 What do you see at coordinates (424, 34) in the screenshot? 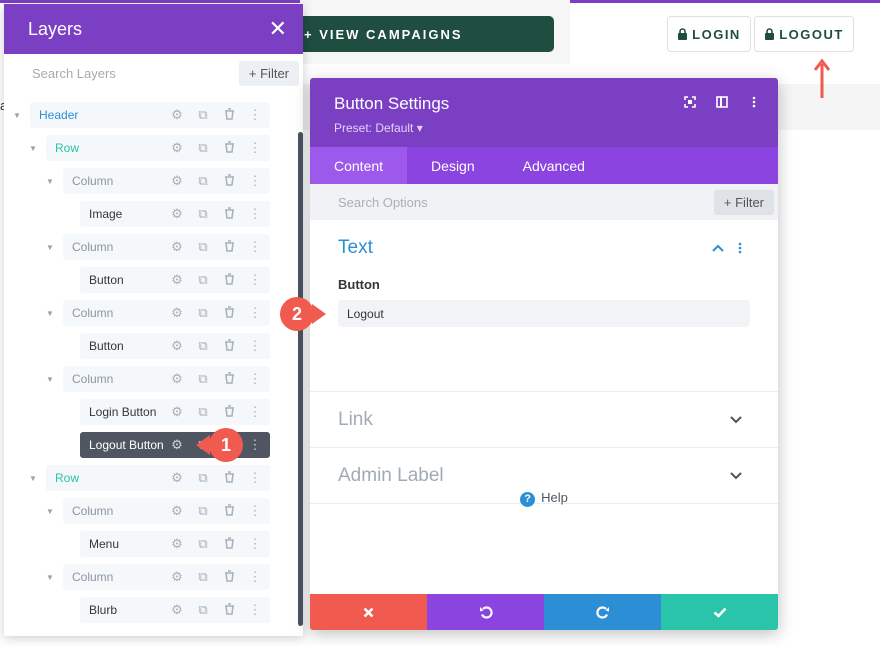
I see `view-campaigns-button: + VIEW CAMPAIGNS` at bounding box center [424, 34].